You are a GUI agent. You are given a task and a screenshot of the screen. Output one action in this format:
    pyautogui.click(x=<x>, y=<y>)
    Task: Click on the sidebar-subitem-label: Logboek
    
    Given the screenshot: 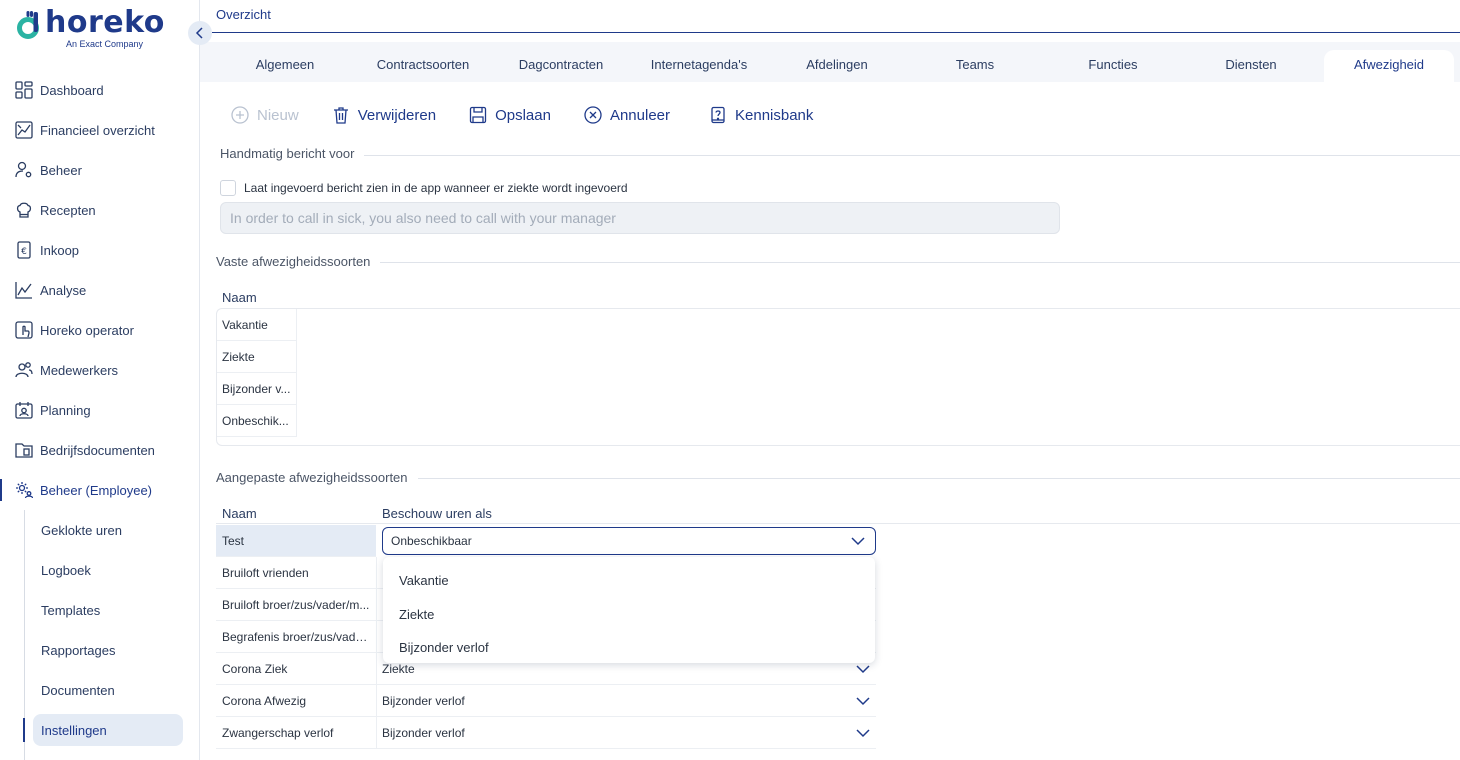 What is the action you would take?
    pyautogui.click(x=66, y=570)
    